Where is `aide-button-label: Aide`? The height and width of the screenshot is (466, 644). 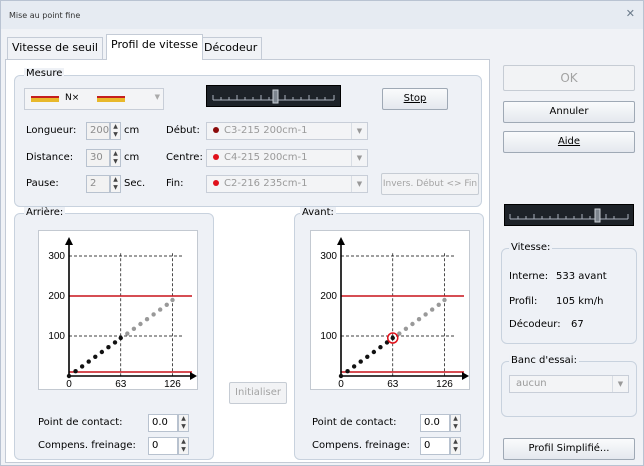
aide-button-label: Aide is located at coordinates (569, 141).